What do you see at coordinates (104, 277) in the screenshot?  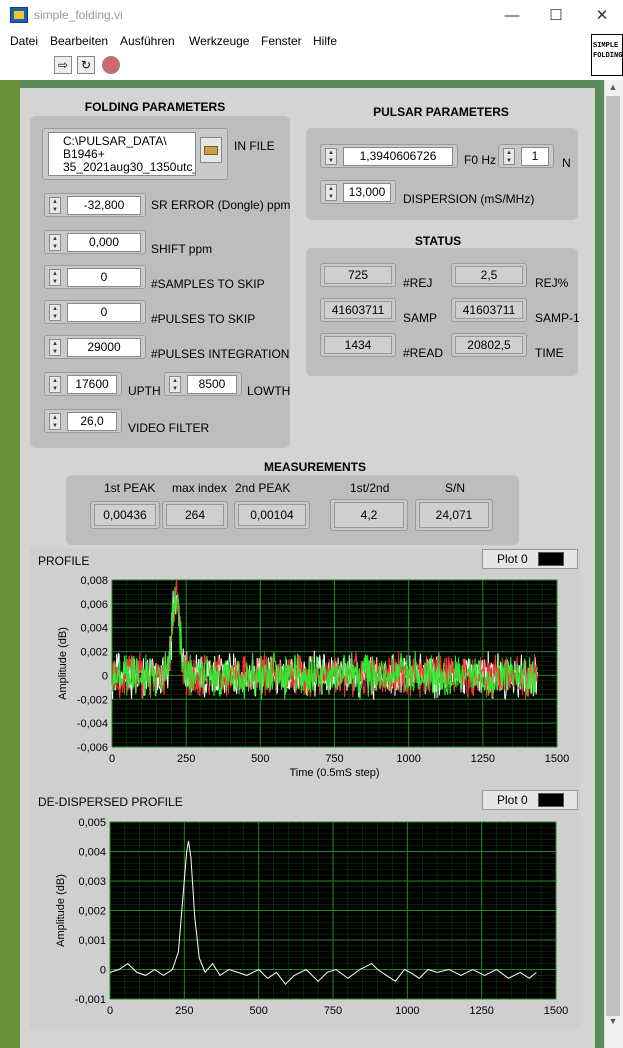 I see `samples-skip-value: 0` at bounding box center [104, 277].